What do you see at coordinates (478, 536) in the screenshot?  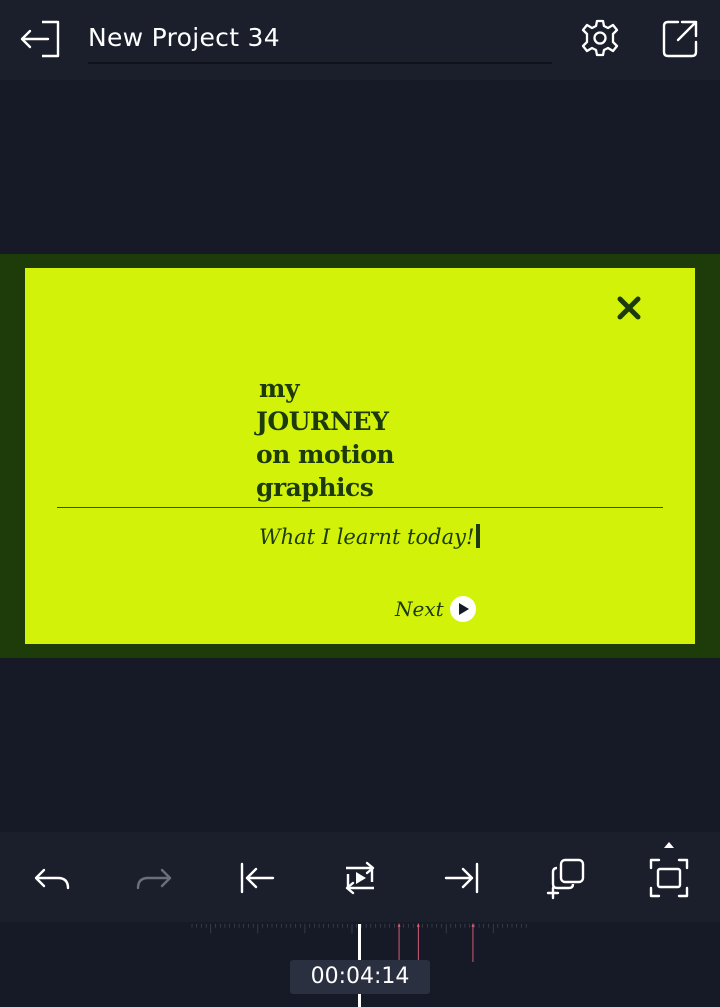 I see `text-cursor` at bounding box center [478, 536].